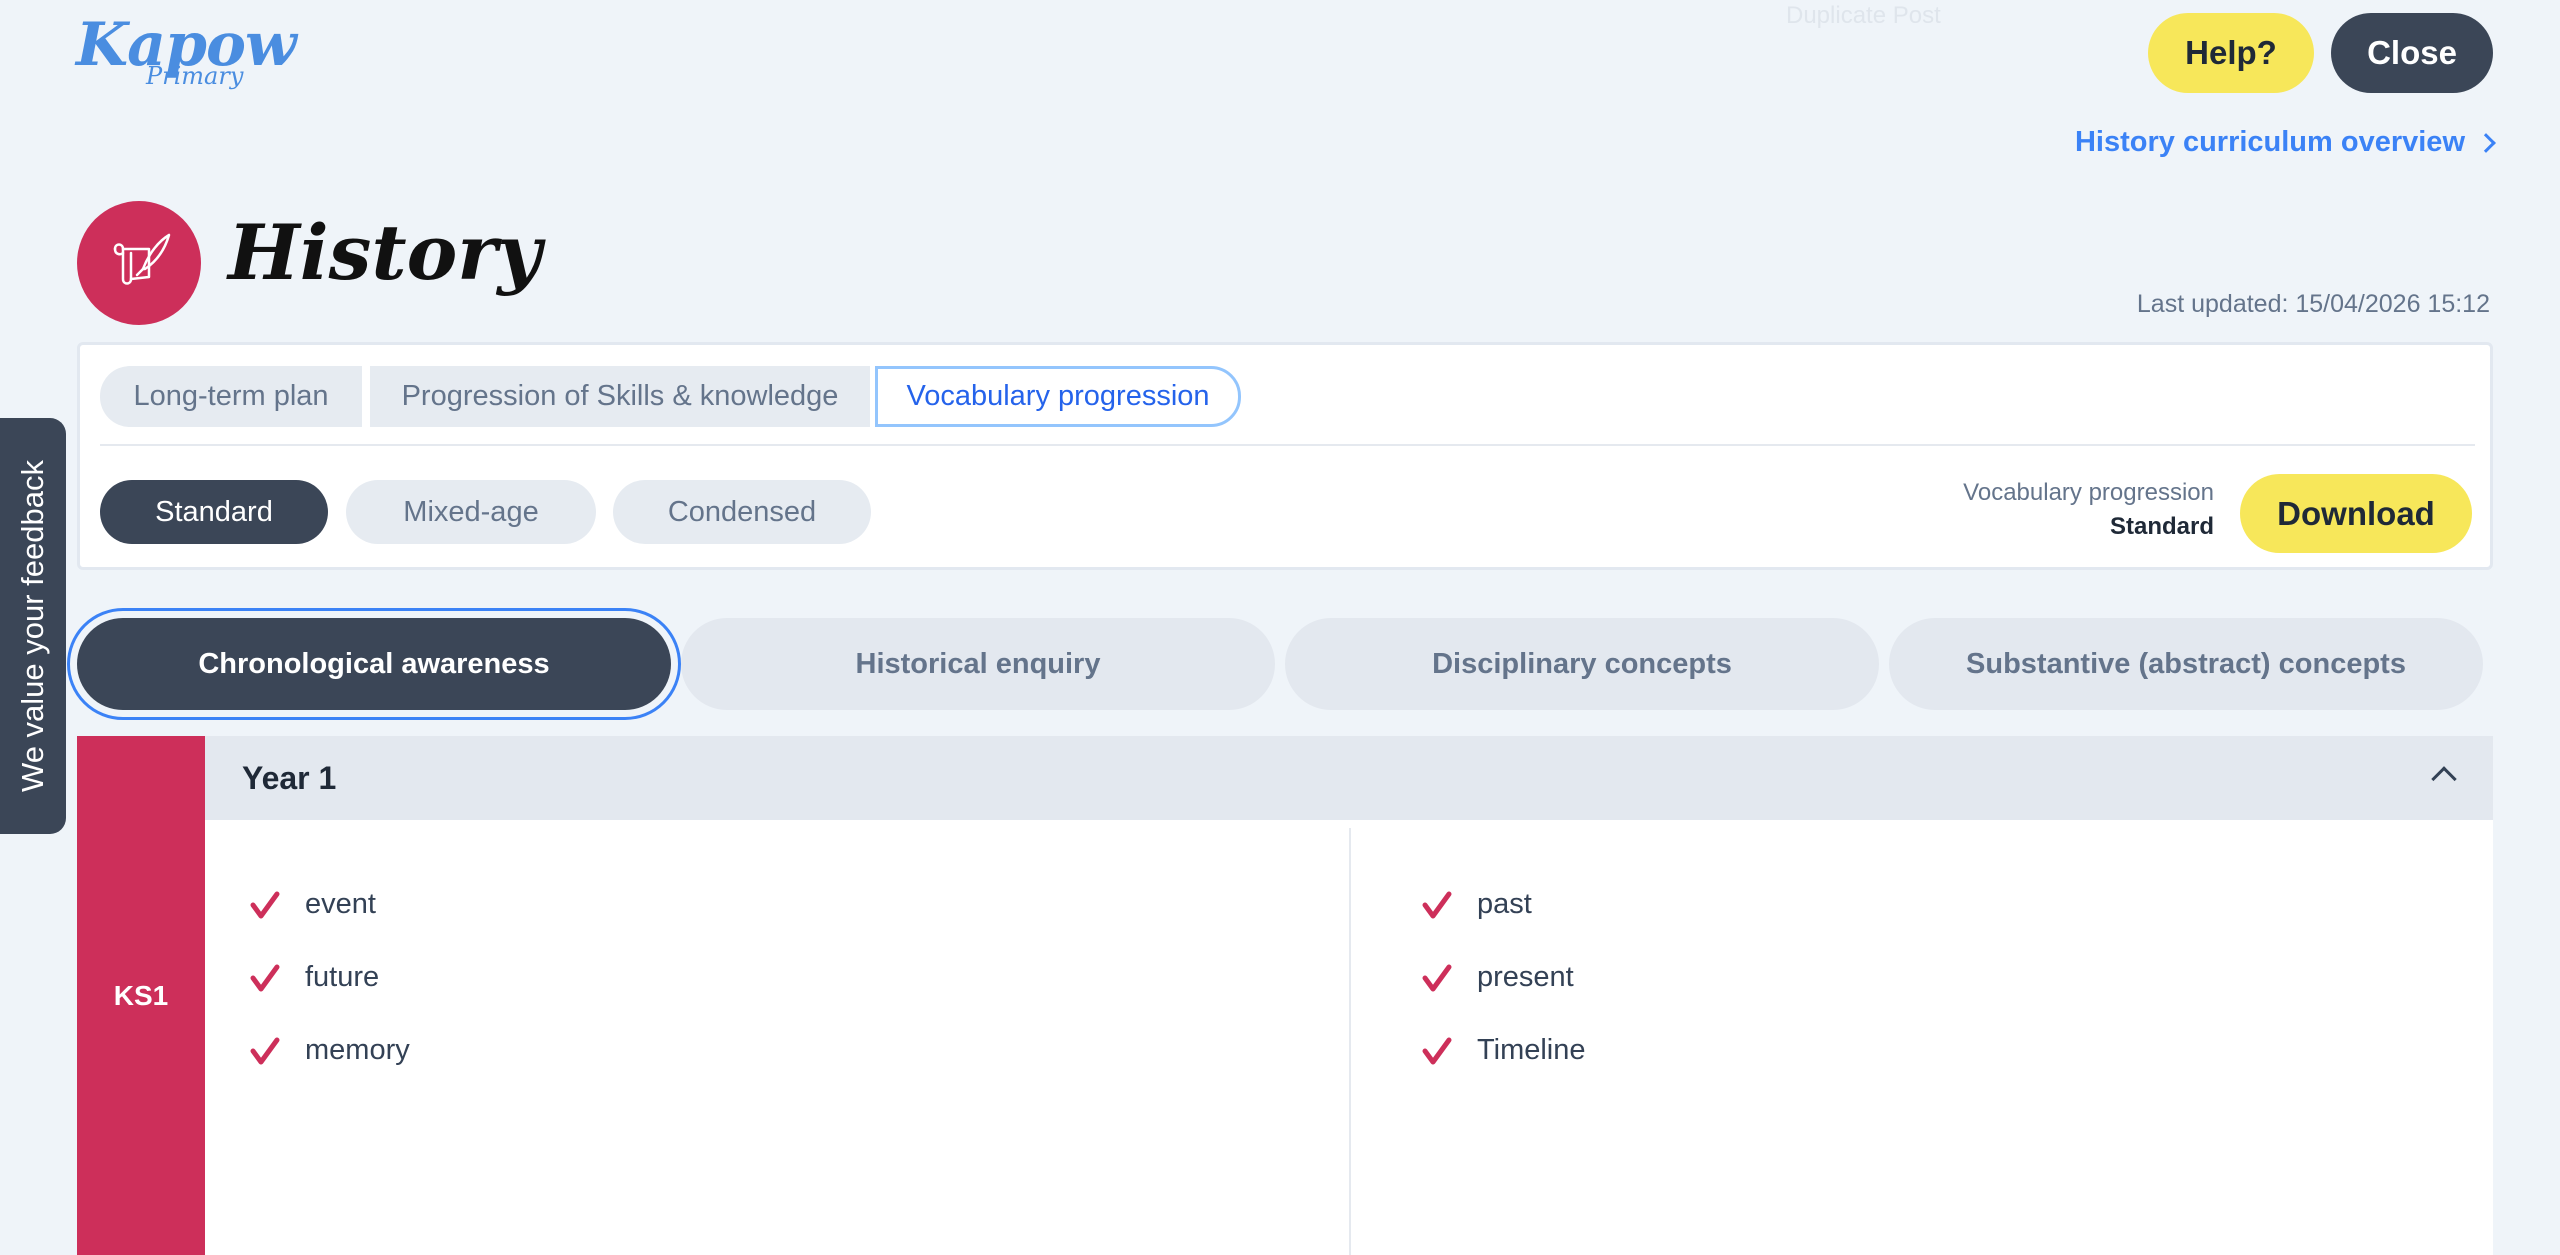 Image resolution: width=2560 pixels, height=1255 pixels. What do you see at coordinates (2486, 142) in the screenshot?
I see `chevron-right-icon` at bounding box center [2486, 142].